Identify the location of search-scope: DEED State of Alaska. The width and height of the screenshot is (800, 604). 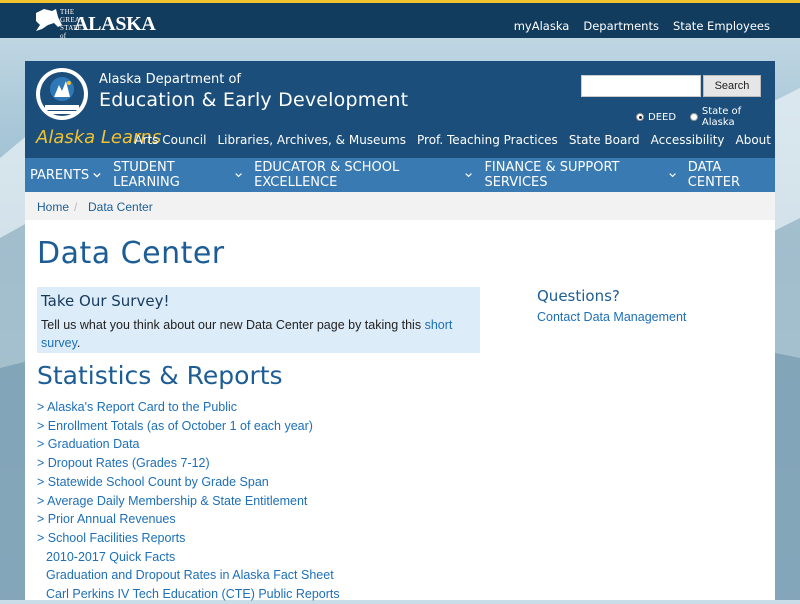
(705, 117).